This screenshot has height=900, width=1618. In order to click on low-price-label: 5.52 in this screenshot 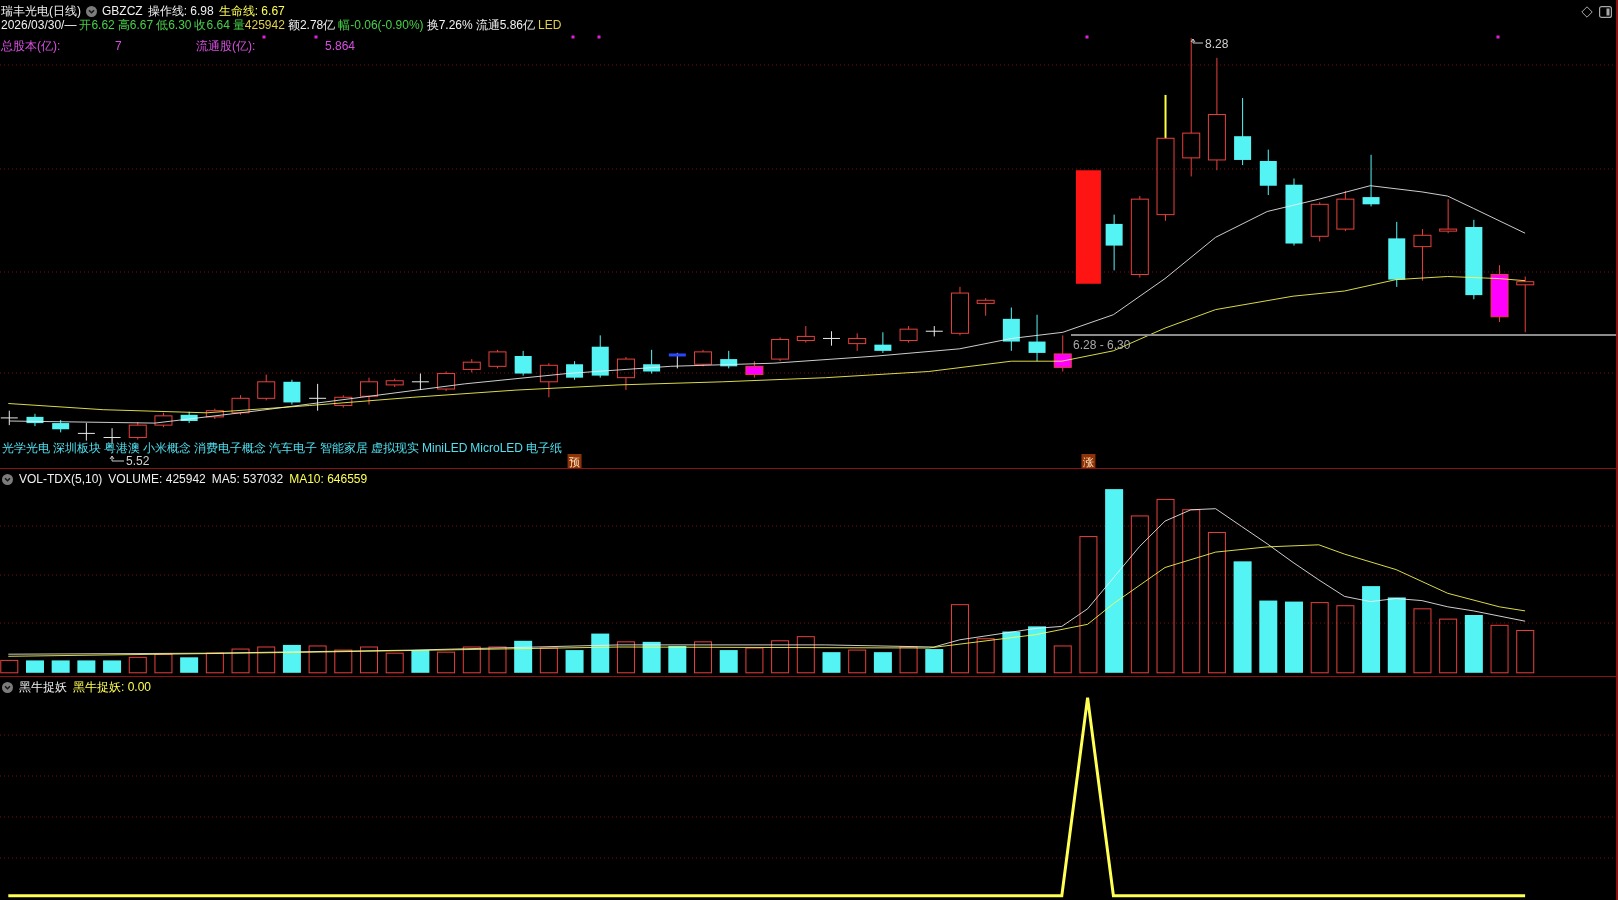, I will do `click(138, 461)`.